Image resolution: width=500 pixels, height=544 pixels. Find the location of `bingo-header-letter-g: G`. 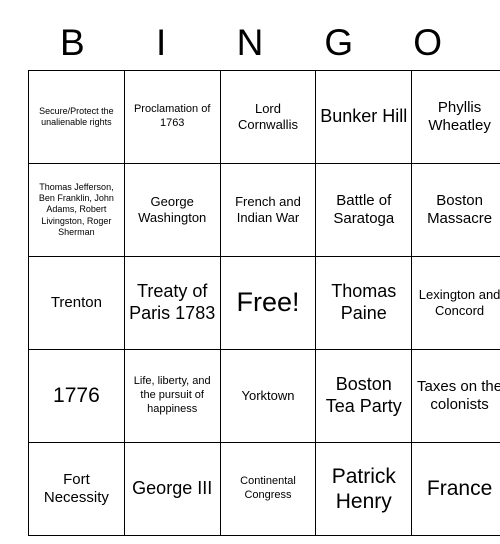

bingo-header-letter-g: G is located at coordinates (339, 42).